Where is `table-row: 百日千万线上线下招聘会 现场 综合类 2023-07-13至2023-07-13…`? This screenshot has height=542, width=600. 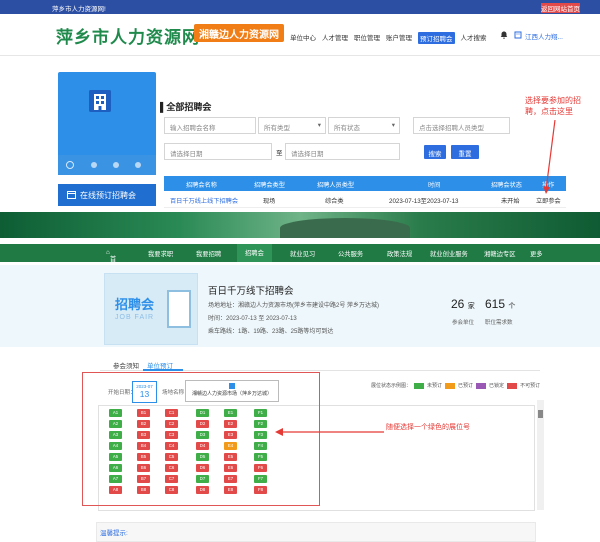 table-row: 百日千万线上线下招聘会 现场 综合类 2023-07-13至2023-07-13… is located at coordinates (365, 200).